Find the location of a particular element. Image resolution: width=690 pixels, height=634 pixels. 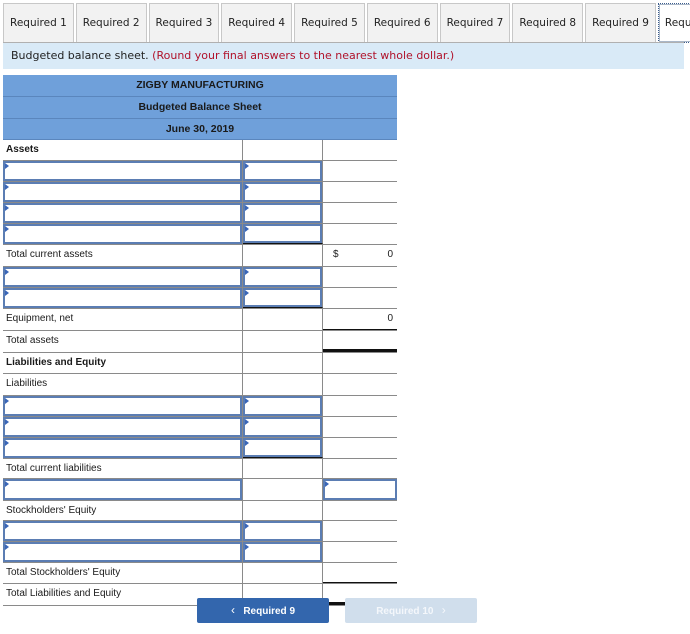

equipment-net-label: Equipment, net is located at coordinates (123, 319).